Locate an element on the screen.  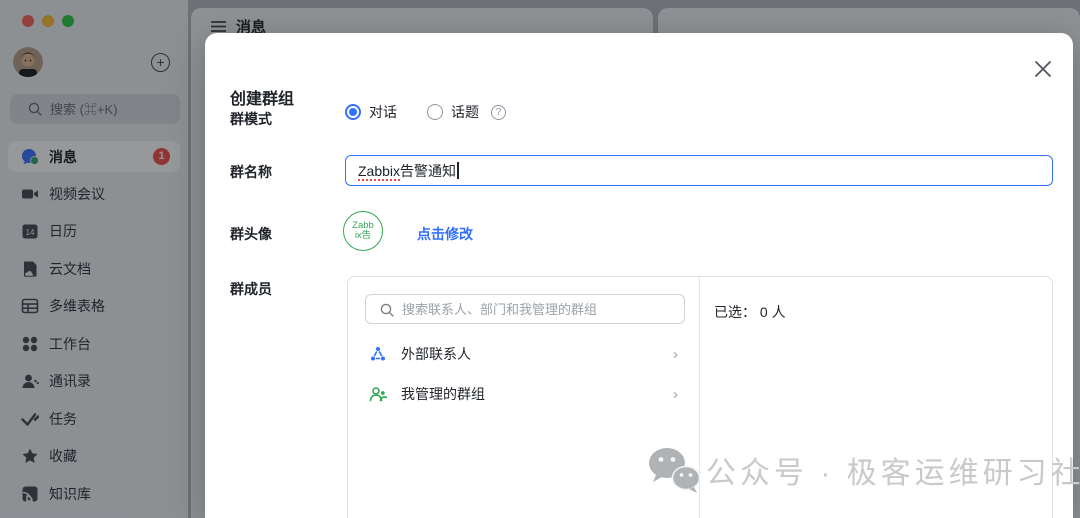
group-avatar-preview: Zabb ix告 is located at coordinates (363, 231).